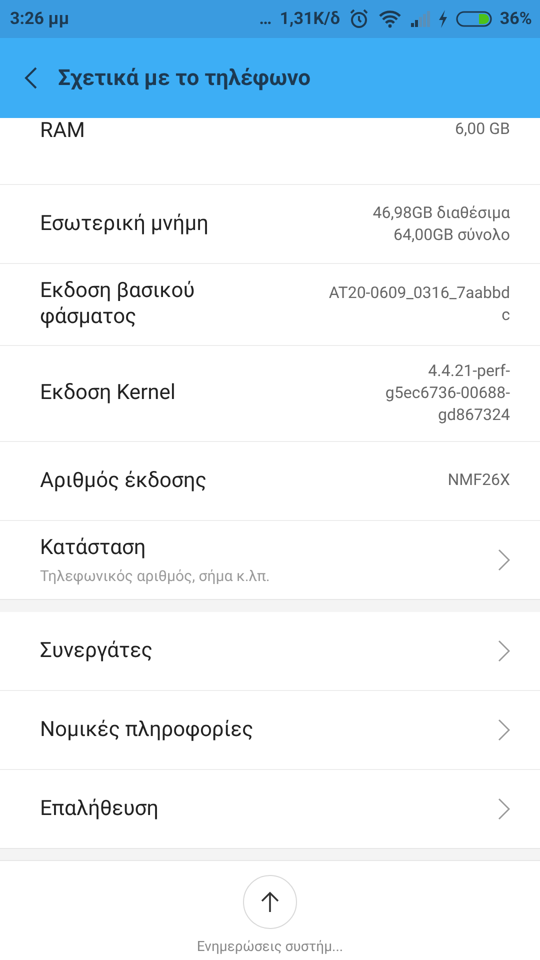 This screenshot has height=960, width=540. I want to click on settings-item: Συνεργάτες, so click(270, 651).